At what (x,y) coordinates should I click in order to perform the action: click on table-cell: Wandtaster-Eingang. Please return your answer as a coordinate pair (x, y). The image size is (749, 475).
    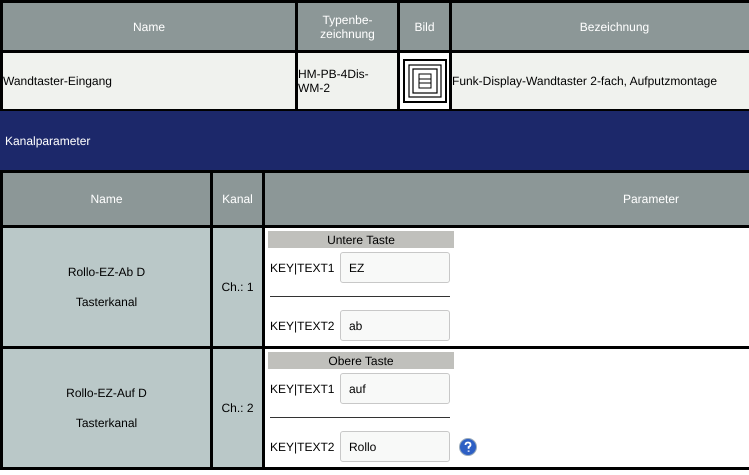
    Looking at the image, I should click on (149, 81).